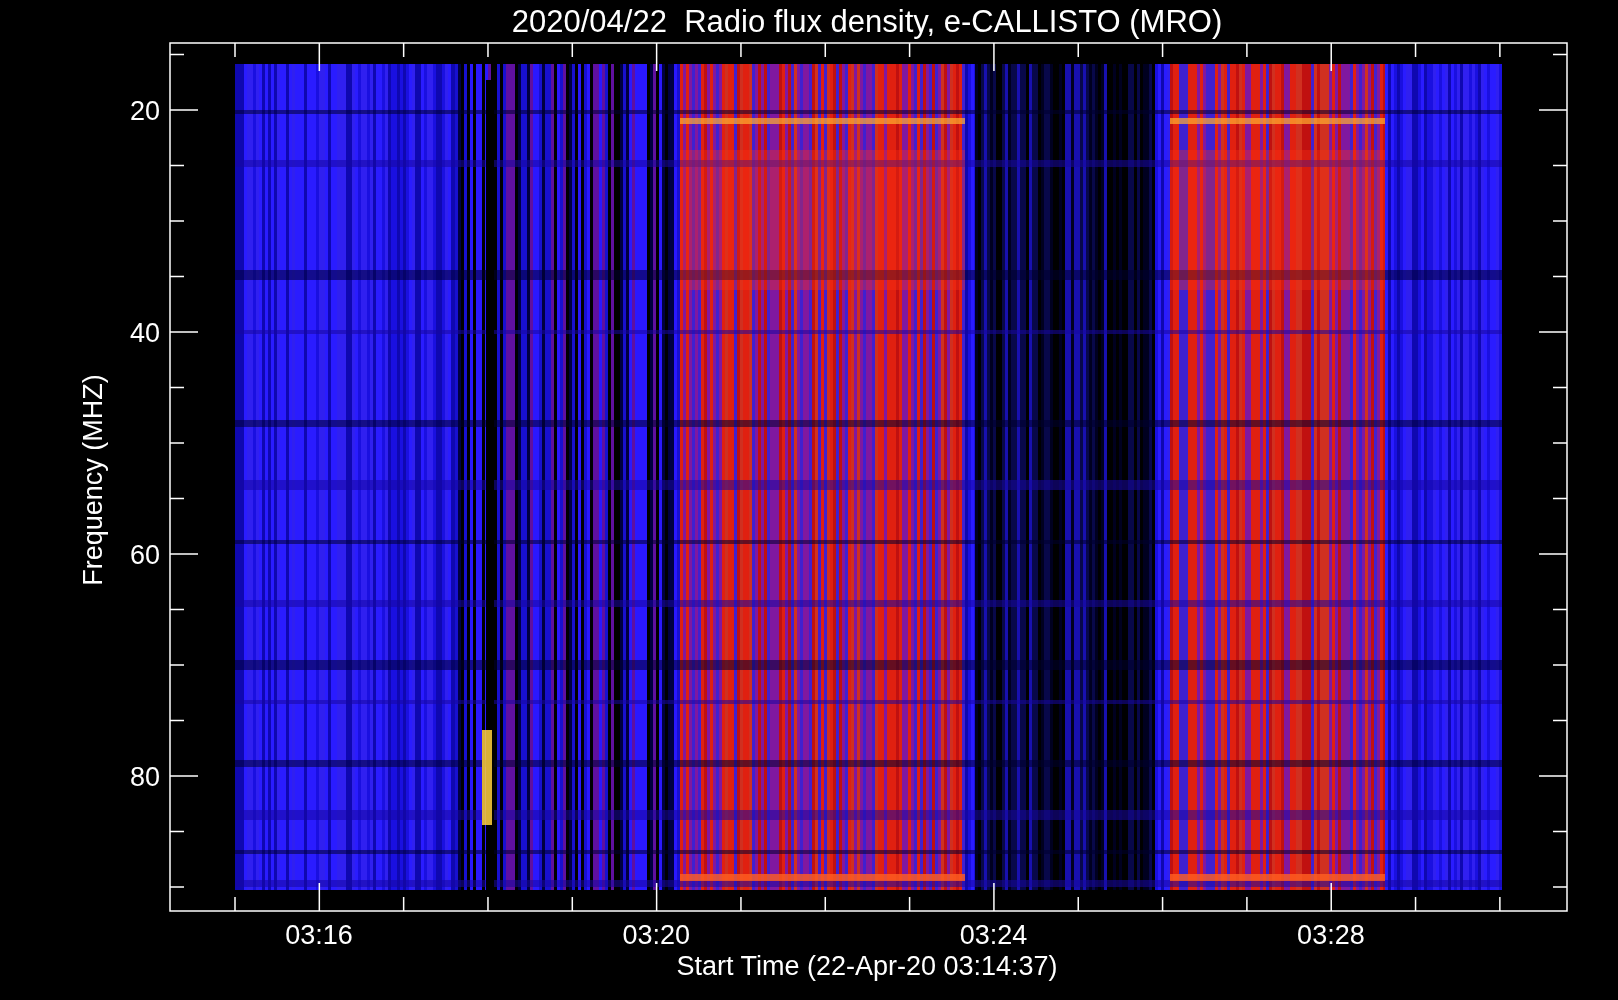 Image resolution: width=1618 pixels, height=1000 pixels. What do you see at coordinates (144, 333) in the screenshot?
I see `tick-label: 40` at bounding box center [144, 333].